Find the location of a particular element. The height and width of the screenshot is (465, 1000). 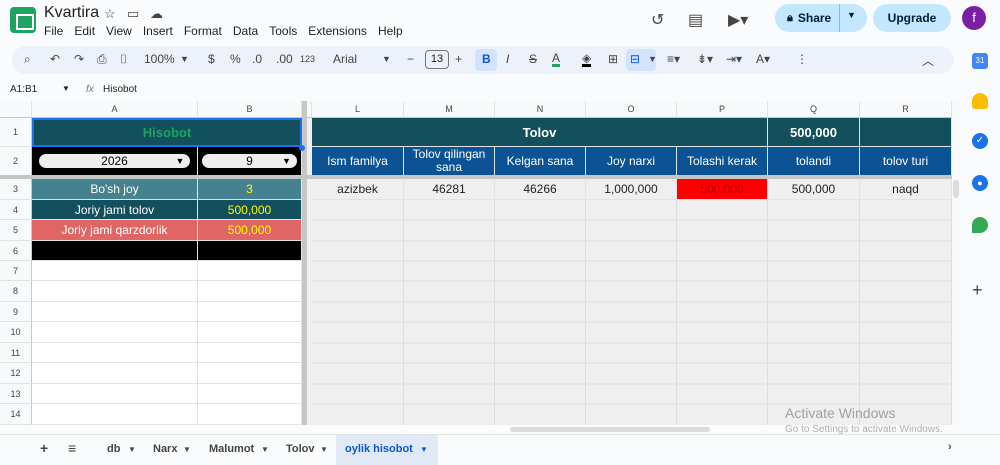

move-folder-icon: ▭ is located at coordinates (133, 14).